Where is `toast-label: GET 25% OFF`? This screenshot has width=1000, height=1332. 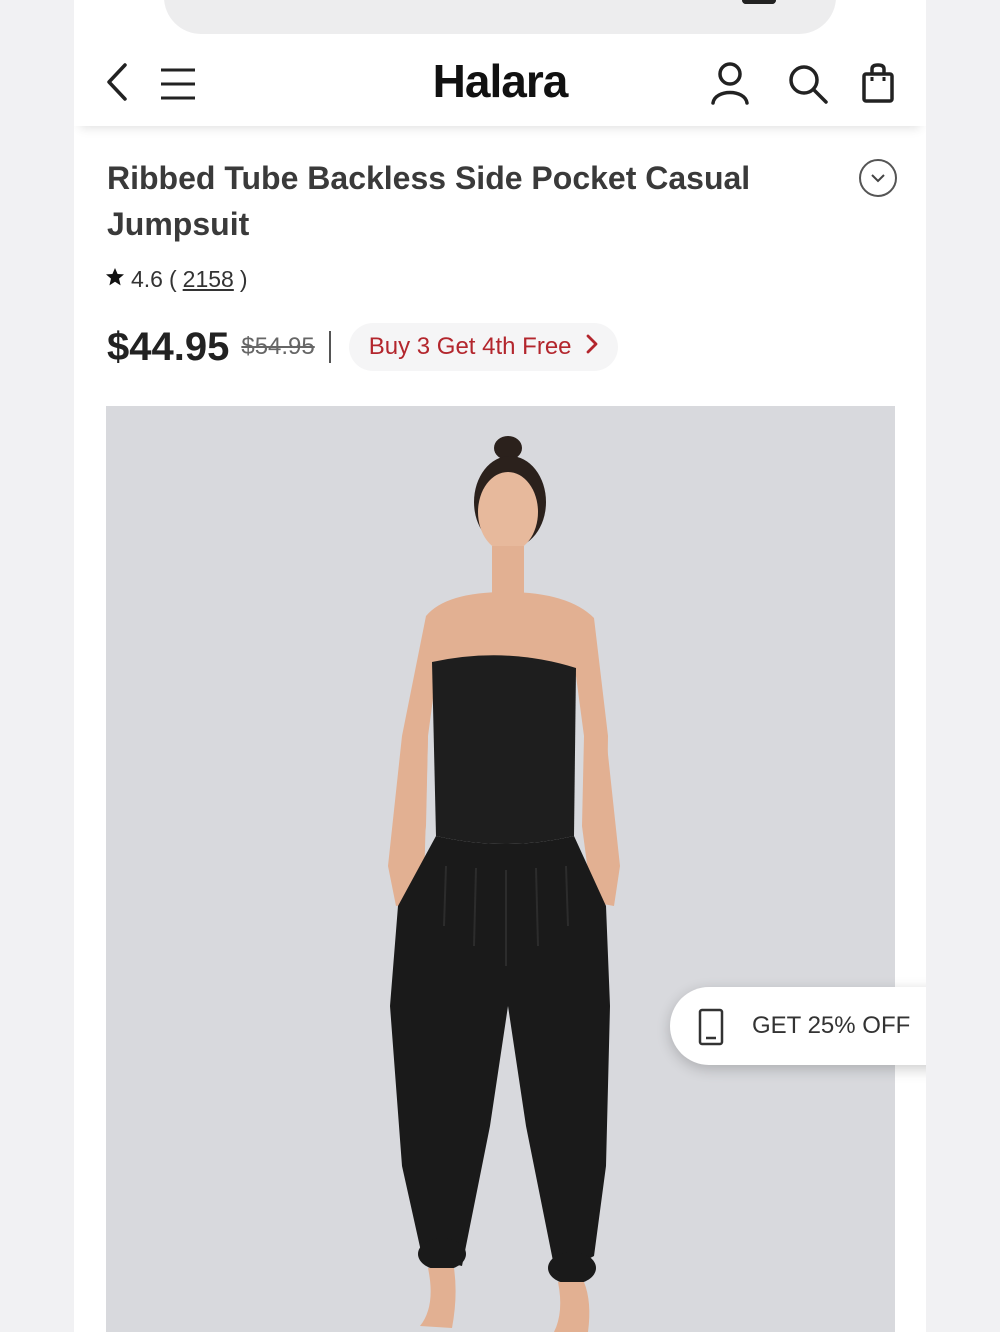 toast-label: GET 25% OFF is located at coordinates (831, 1025).